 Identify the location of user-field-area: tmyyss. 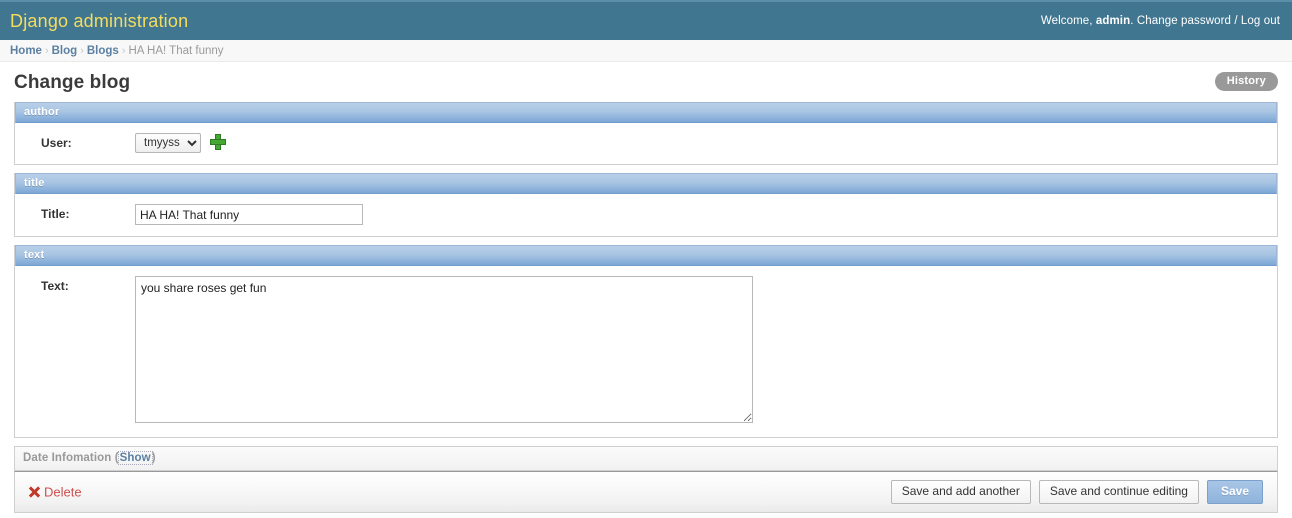
(701, 143).